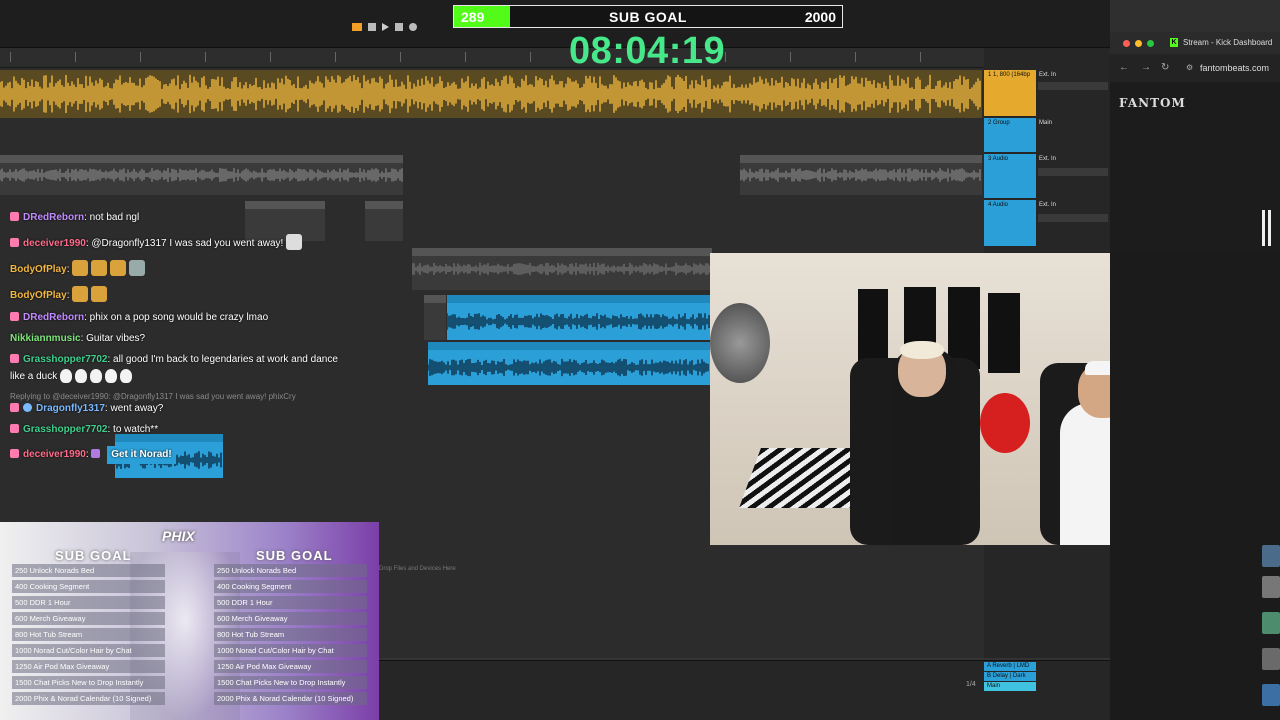 This screenshot has width=1280, height=720. Describe the element at coordinates (492, 58) in the screenshot. I see `timeline-ruler` at that location.